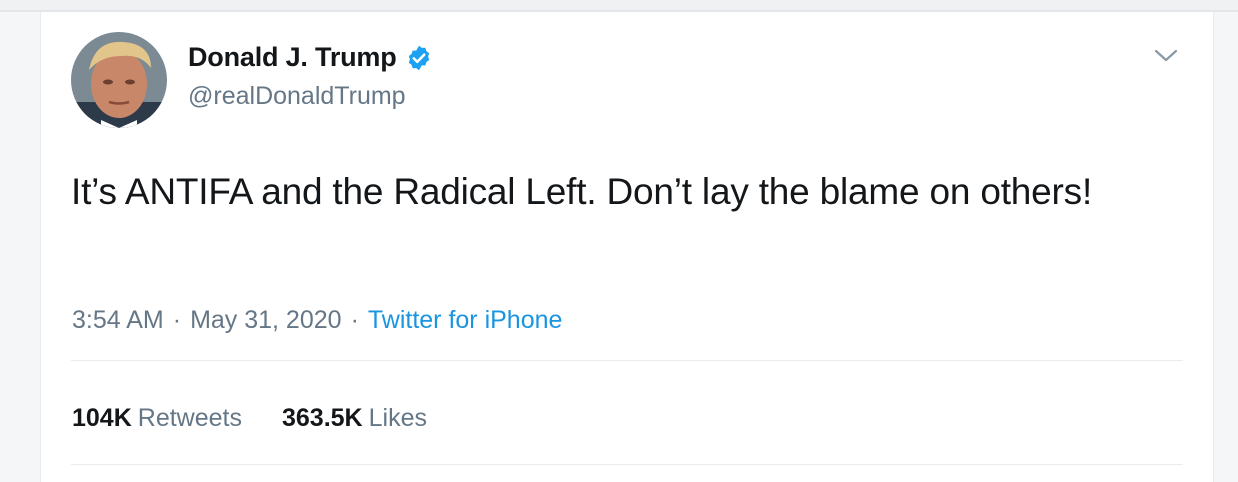 Image resolution: width=1238 pixels, height=482 pixels. What do you see at coordinates (297, 96) in the screenshot?
I see `author-handle: @realDonaldTrump` at bounding box center [297, 96].